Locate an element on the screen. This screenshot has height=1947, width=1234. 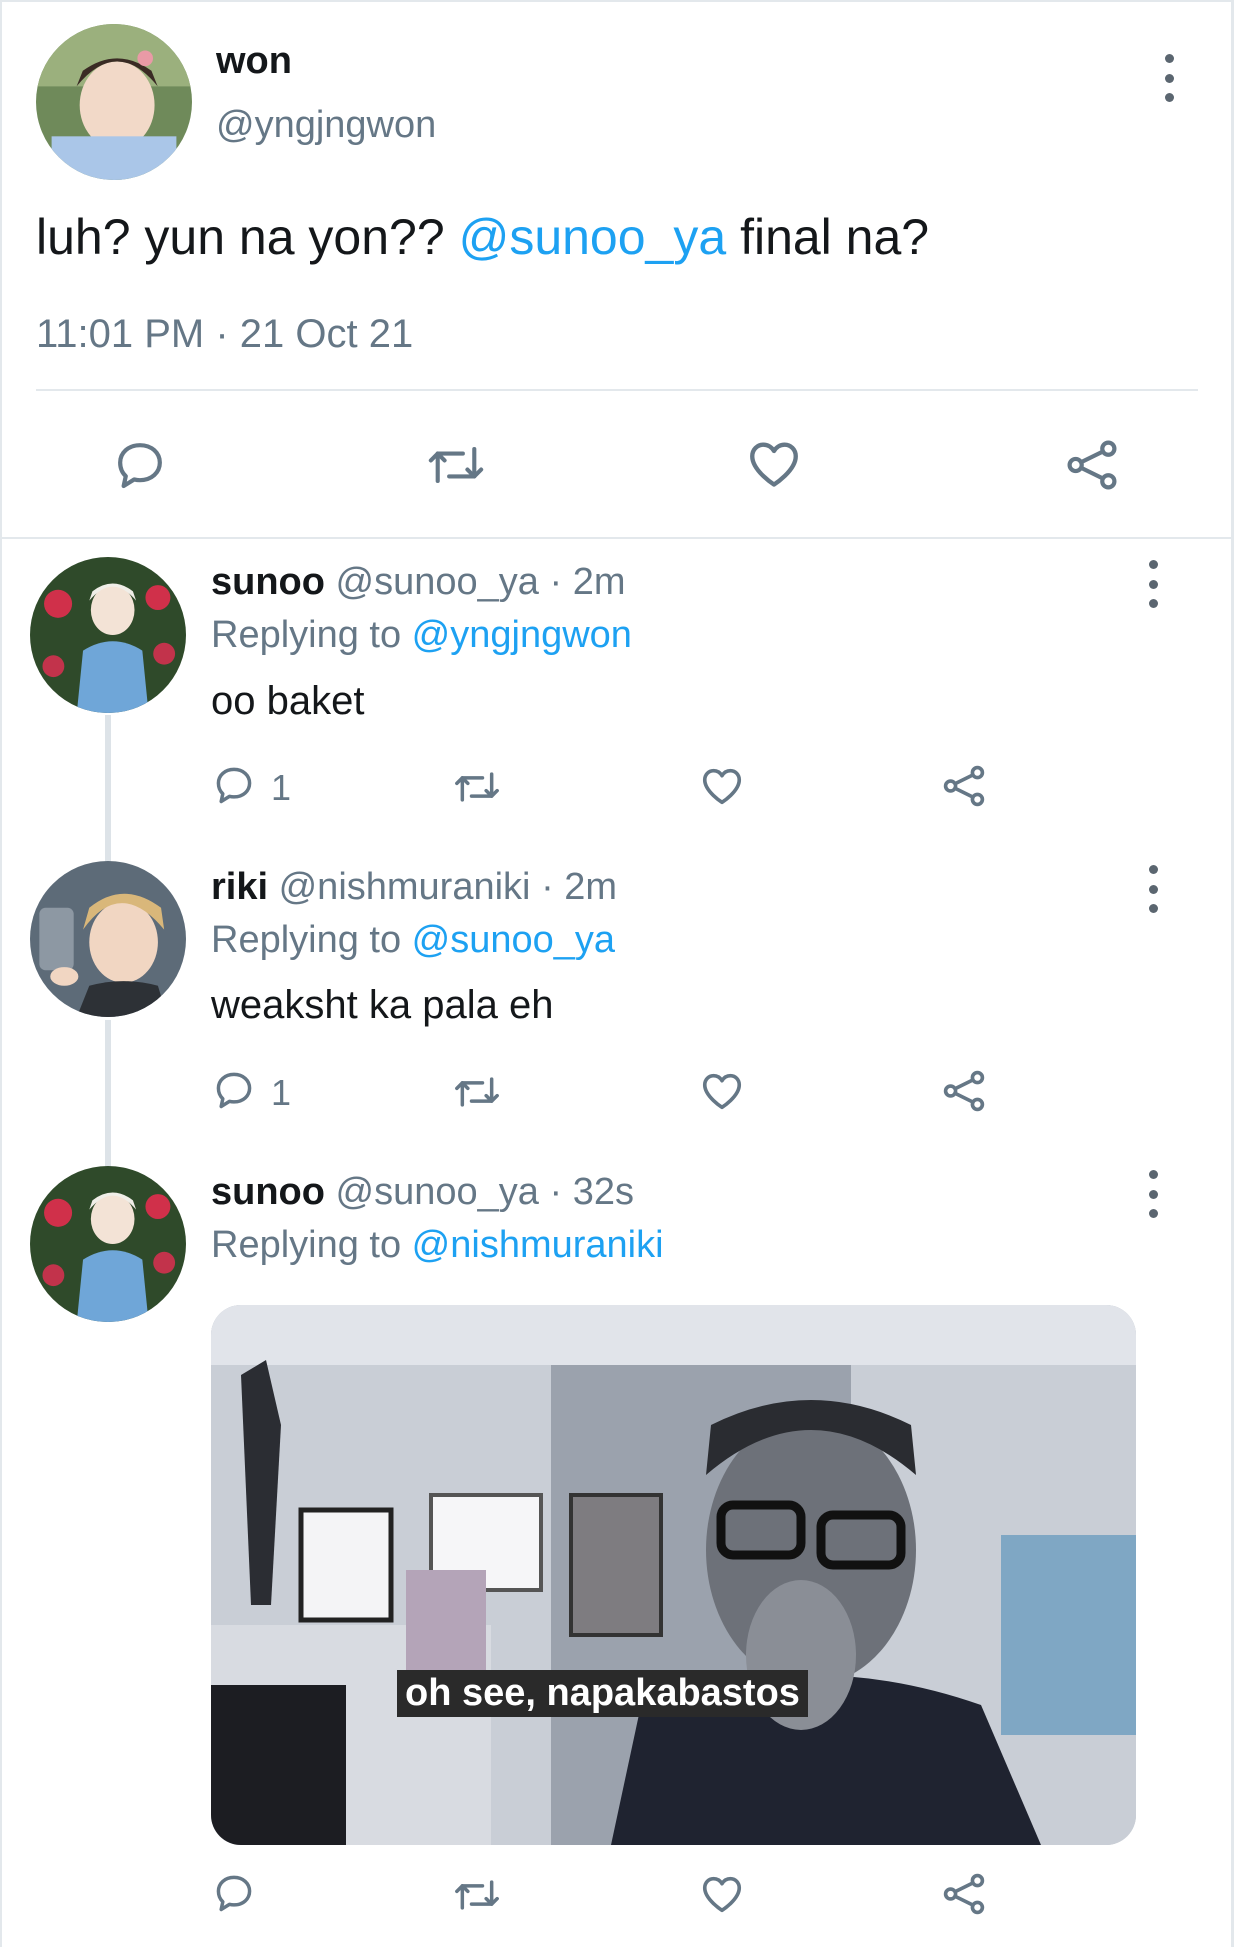
replying-to: Replying to @nishmuraniki is located at coordinates (437, 1245).